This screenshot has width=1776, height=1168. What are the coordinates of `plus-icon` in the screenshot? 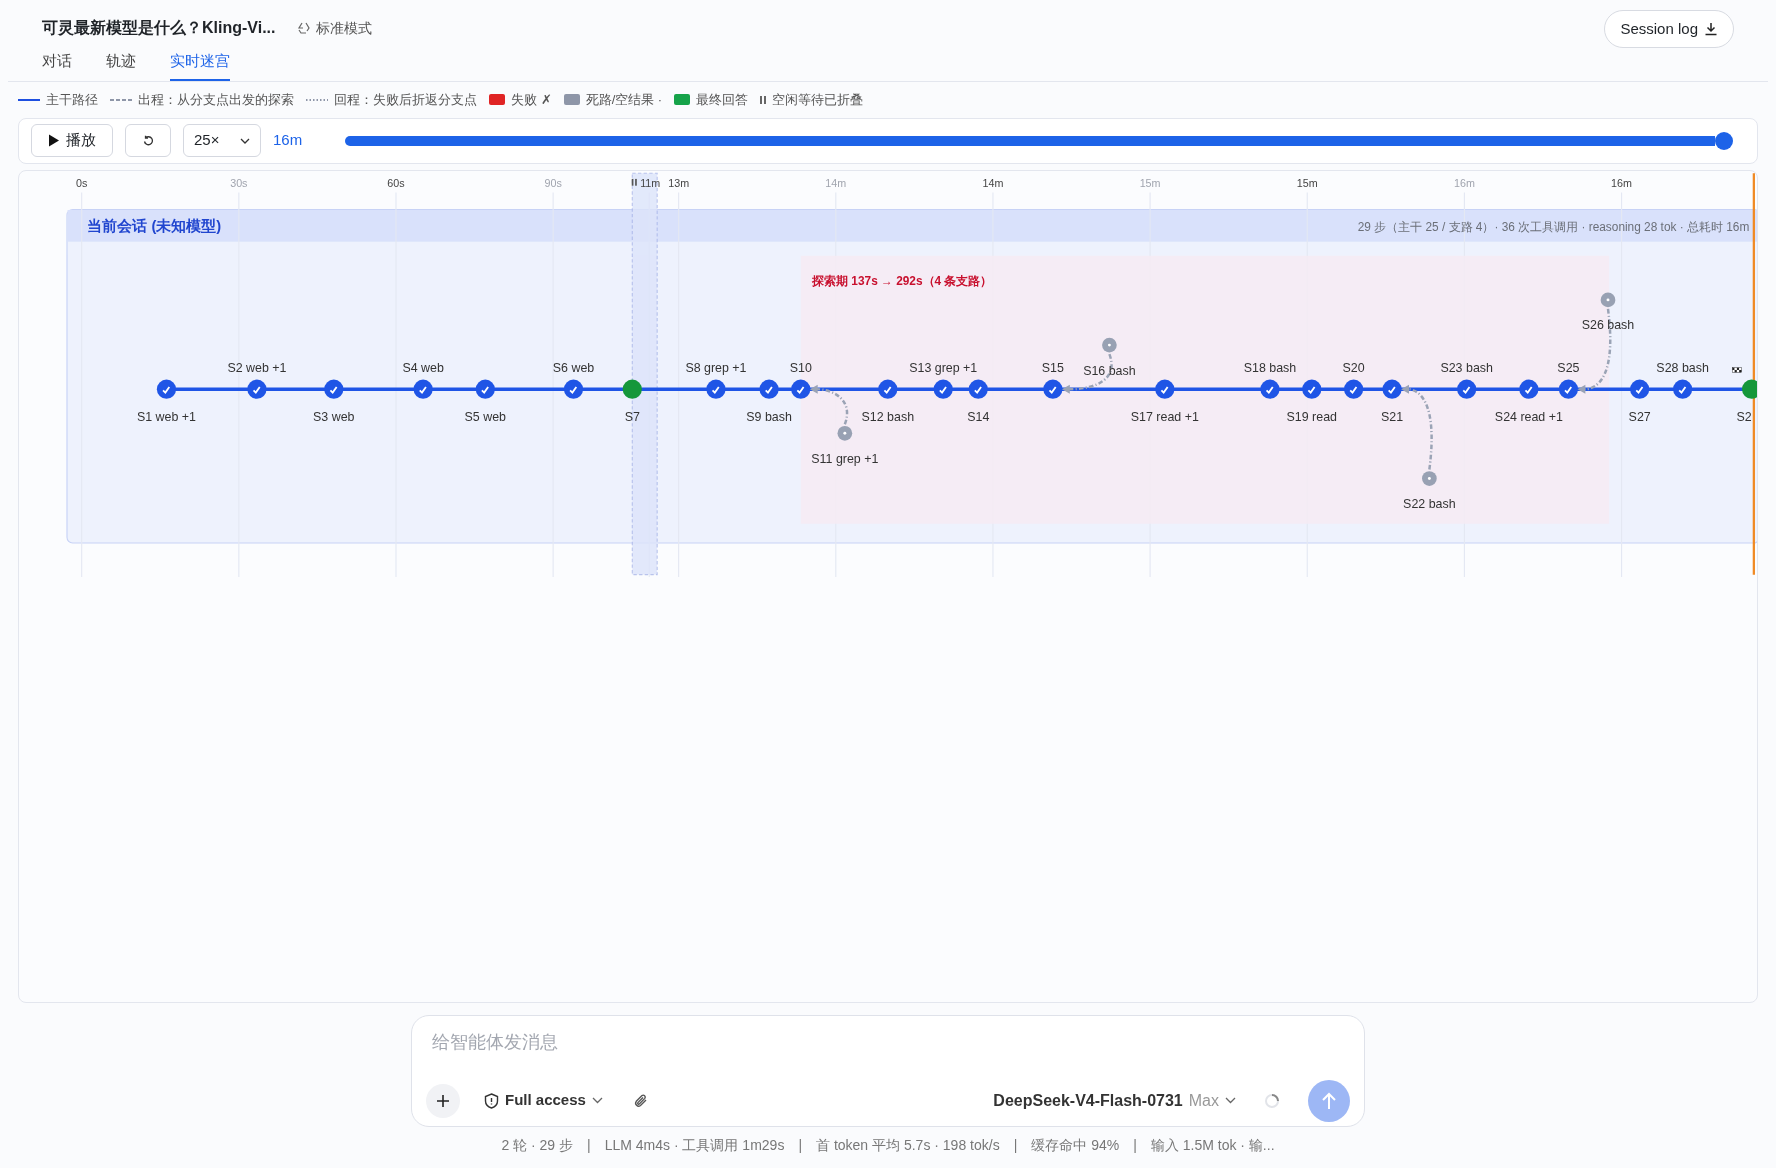 It's located at (443, 1100).